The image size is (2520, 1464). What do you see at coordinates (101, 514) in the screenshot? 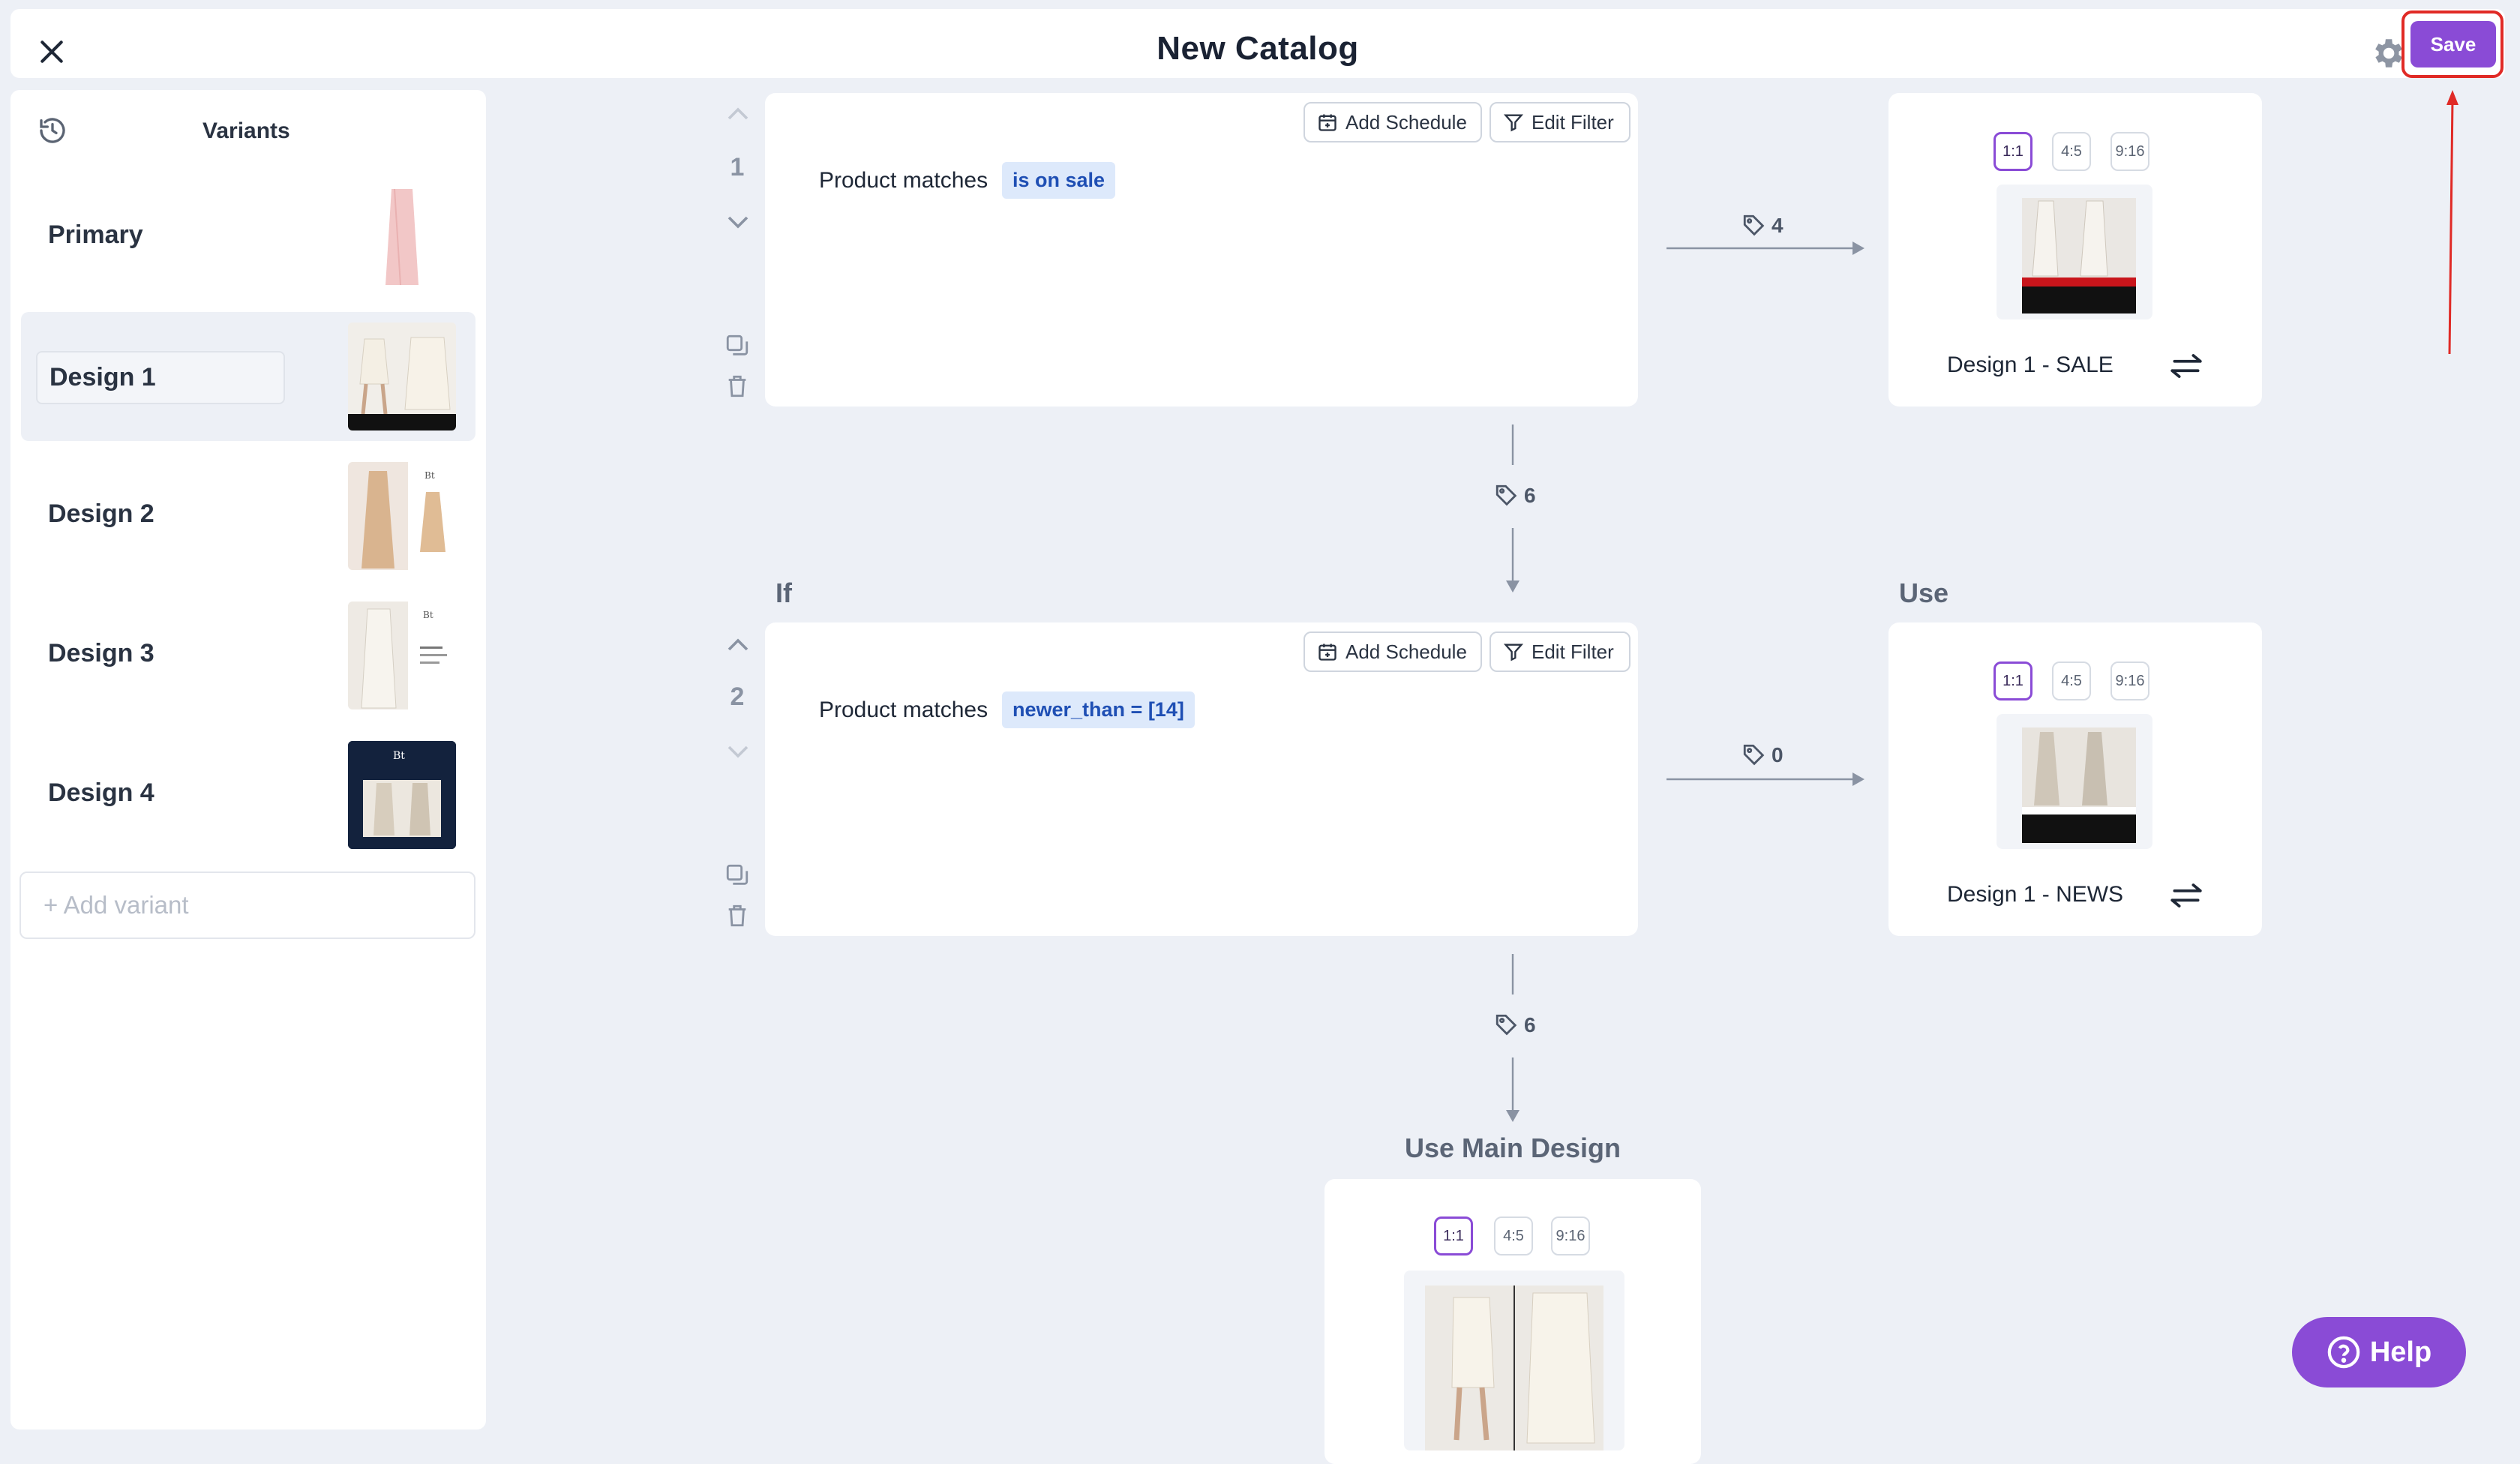
I see `variant-label: Design 2` at bounding box center [101, 514].